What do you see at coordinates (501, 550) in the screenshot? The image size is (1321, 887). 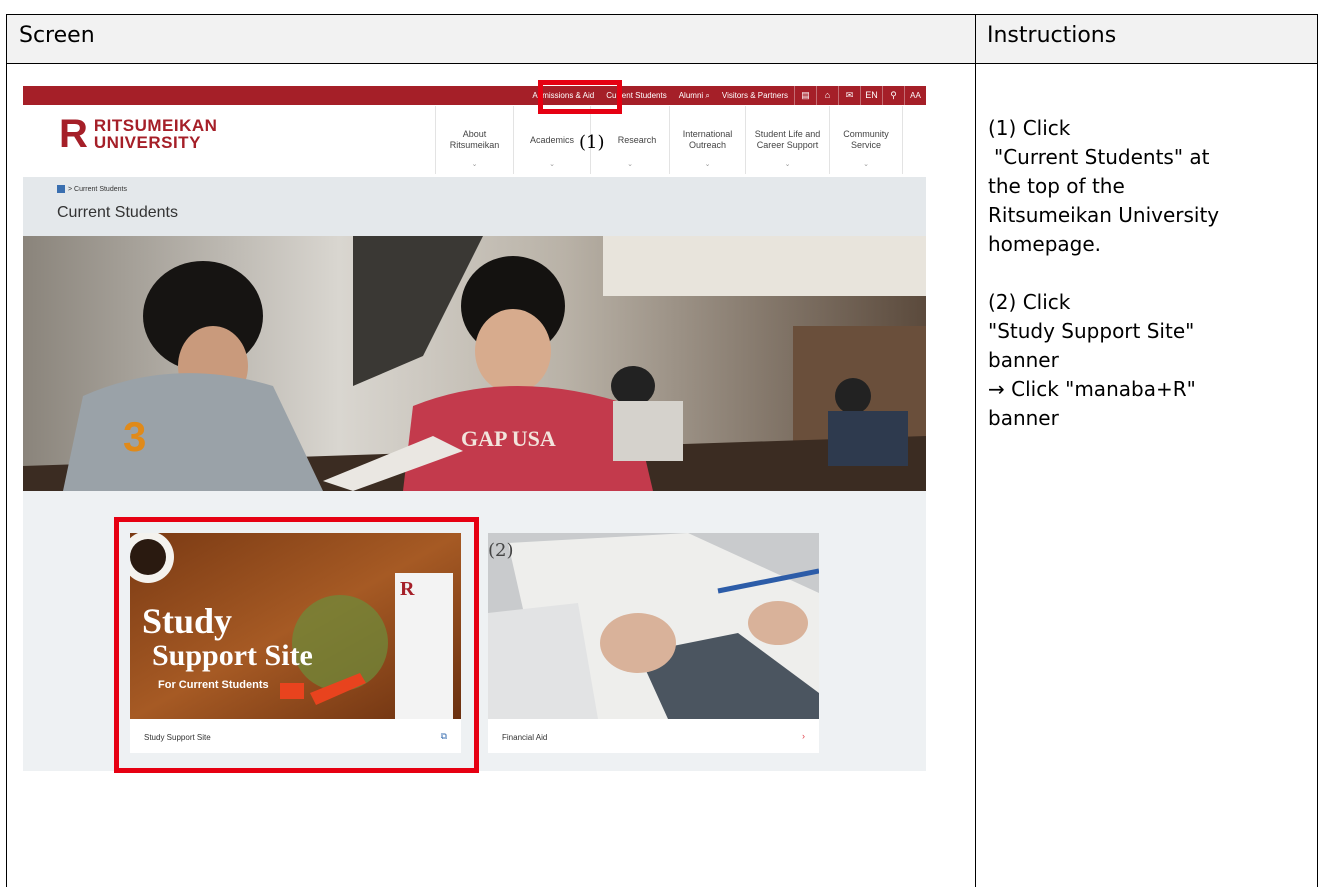 I see `step-marker-2: (2)` at bounding box center [501, 550].